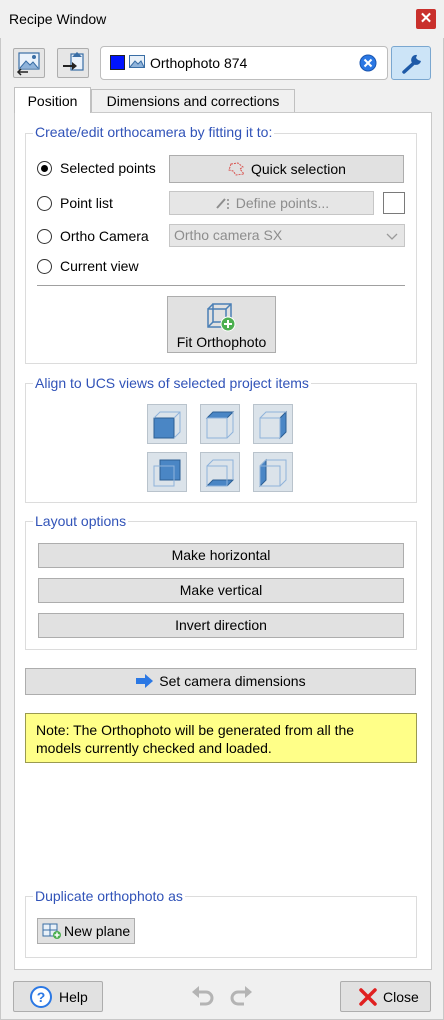 The height and width of the screenshot is (1020, 444). I want to click on radio-selected-points, so click(44, 168).